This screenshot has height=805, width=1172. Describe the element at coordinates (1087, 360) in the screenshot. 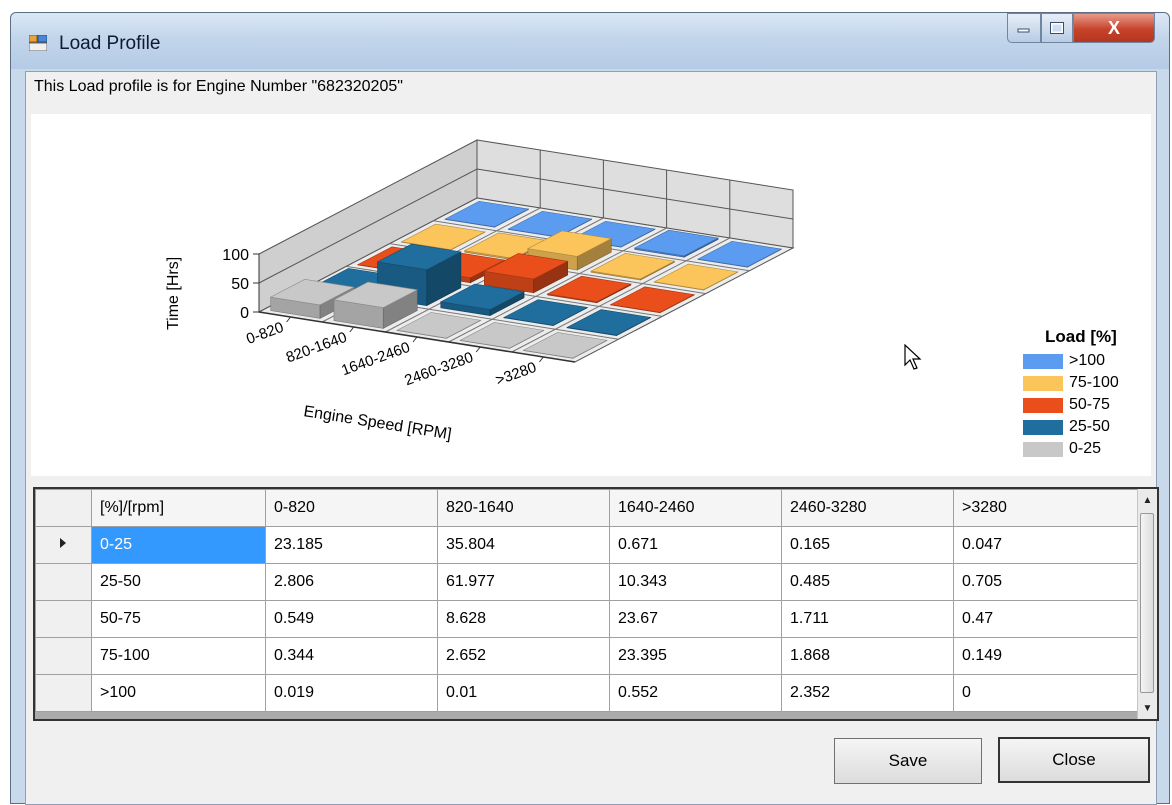

I see `legend-label: >100` at that location.